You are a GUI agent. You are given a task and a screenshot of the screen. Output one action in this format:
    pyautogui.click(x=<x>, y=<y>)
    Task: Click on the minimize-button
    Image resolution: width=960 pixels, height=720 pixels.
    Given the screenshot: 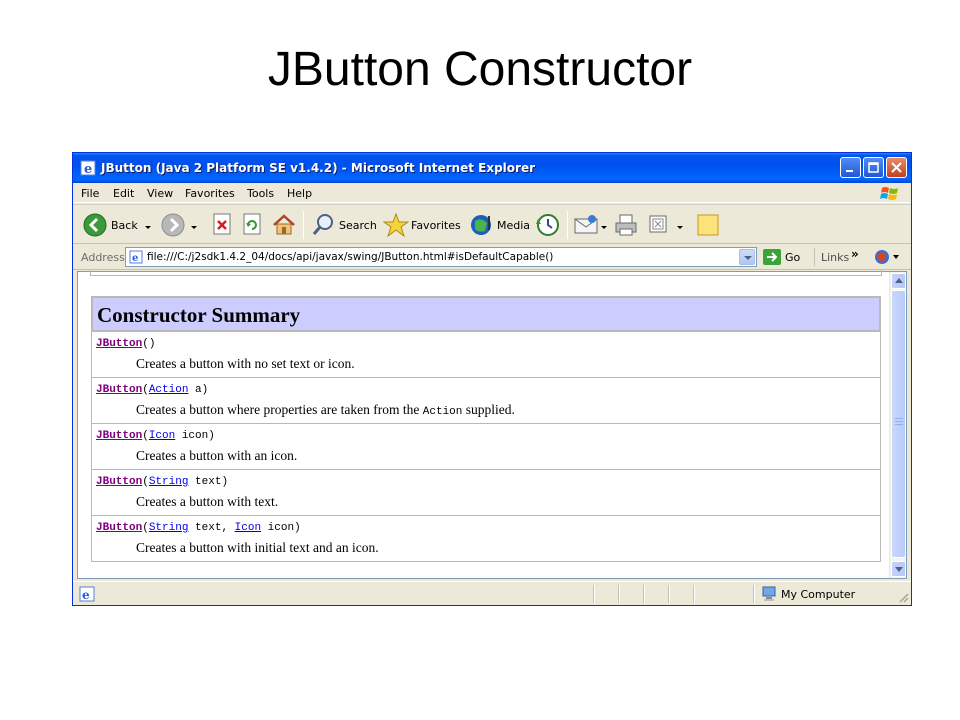 What is the action you would take?
    pyautogui.click(x=850, y=167)
    